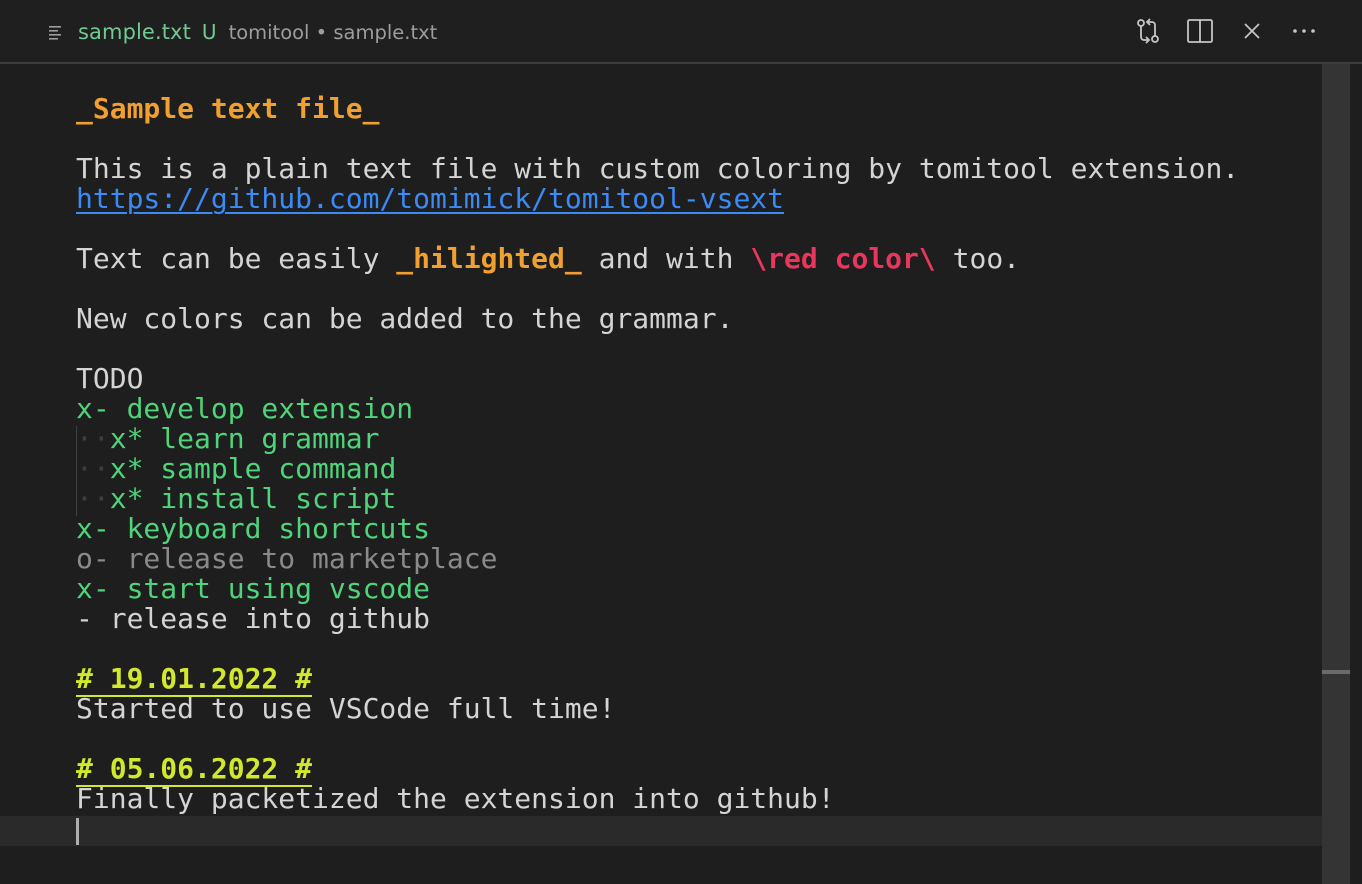 Image resolution: width=1362 pixels, height=884 pixels. I want to click on todo-subitem-text: x* learn grammar, so click(244, 438).